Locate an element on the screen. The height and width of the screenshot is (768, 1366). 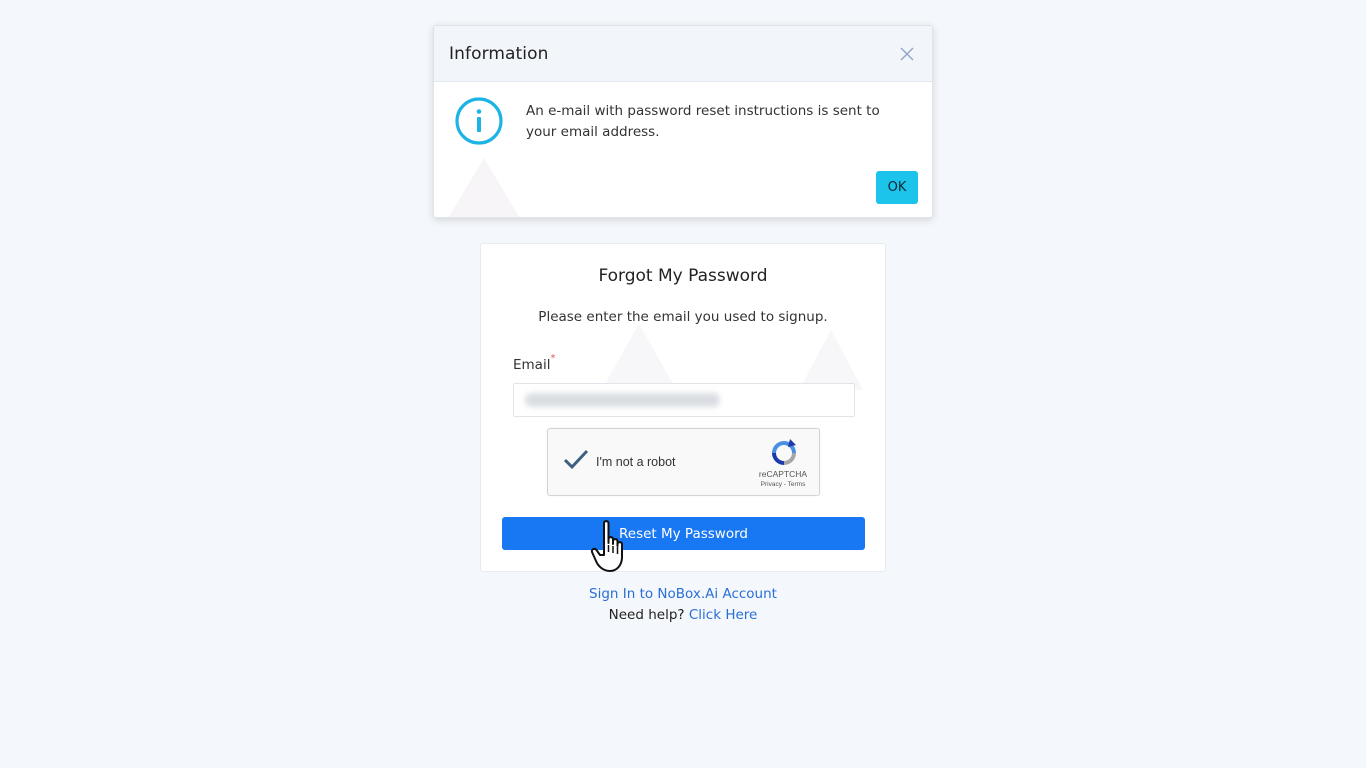
dialog-title: Information is located at coordinates (499, 53).